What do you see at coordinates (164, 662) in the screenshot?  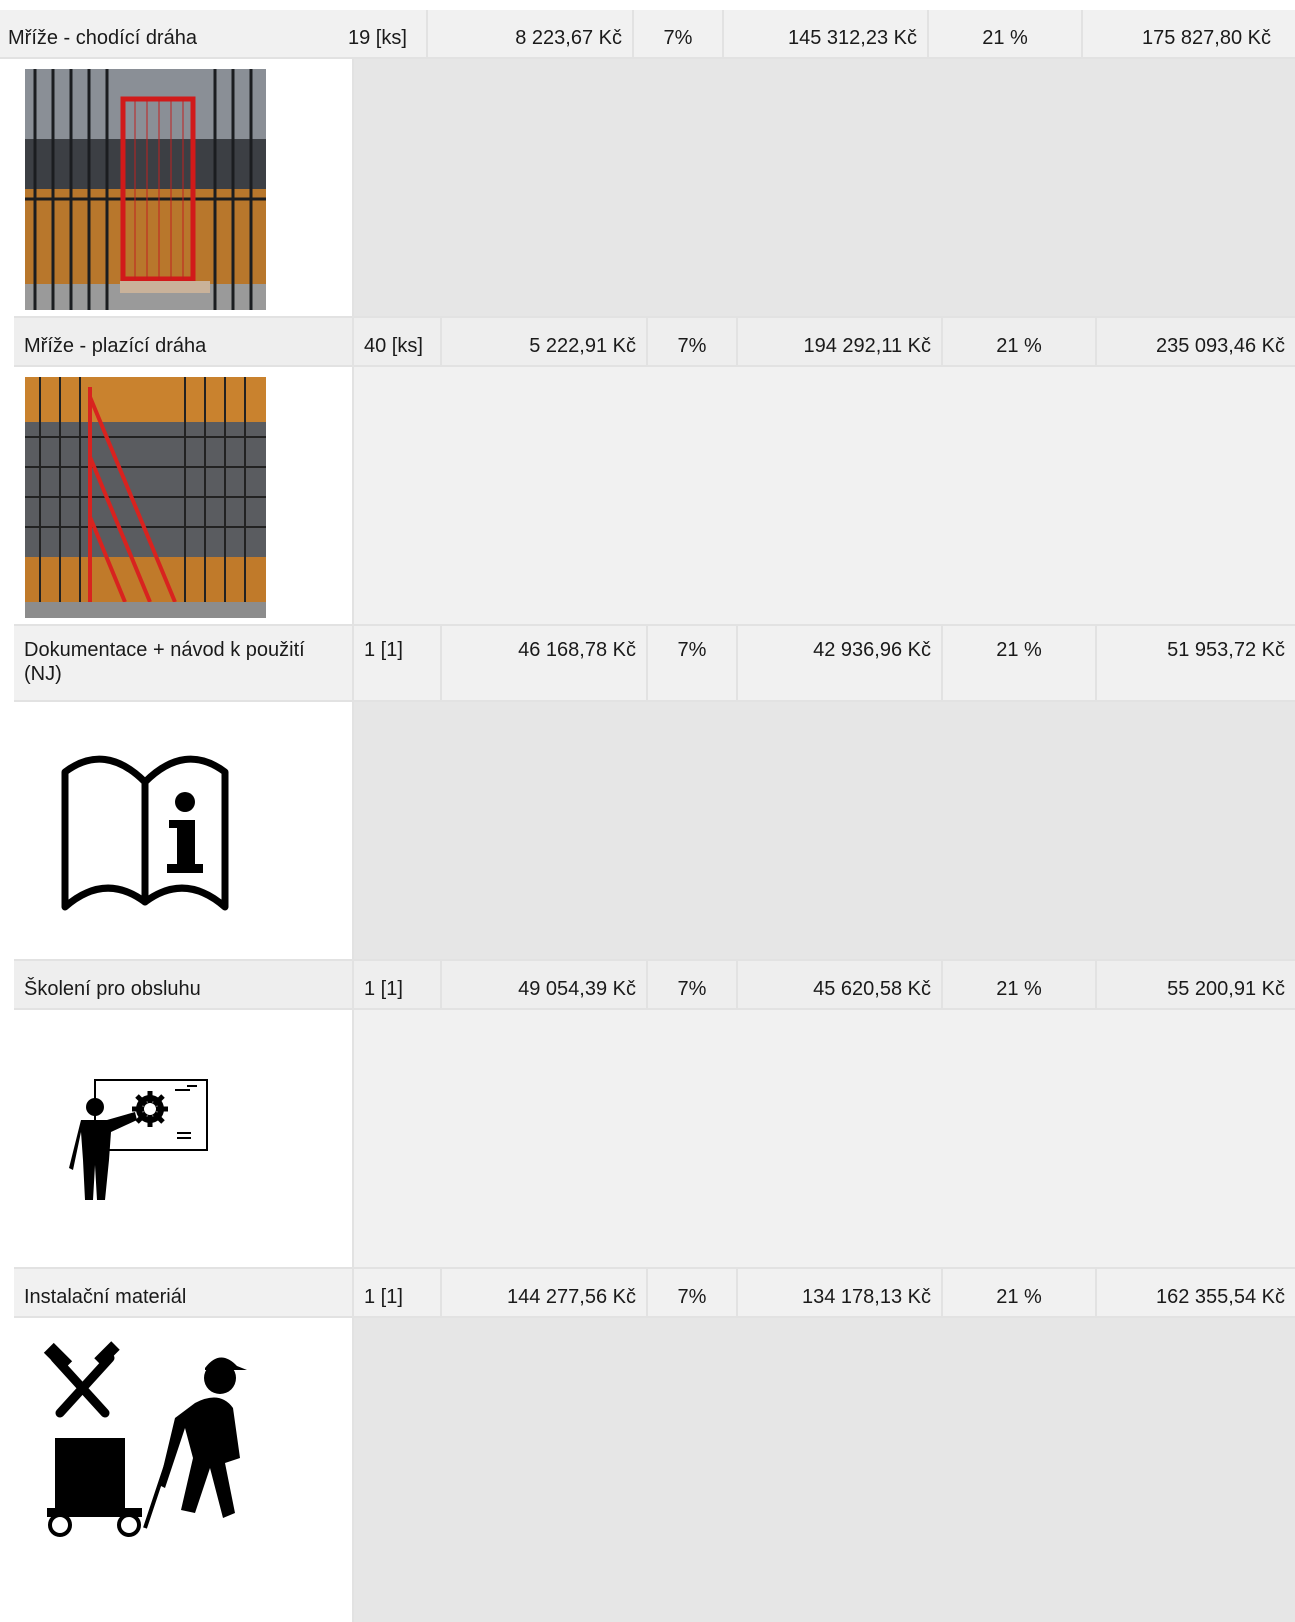 I see `item-name: Dokumentace + návod k použití (NJ)` at bounding box center [164, 662].